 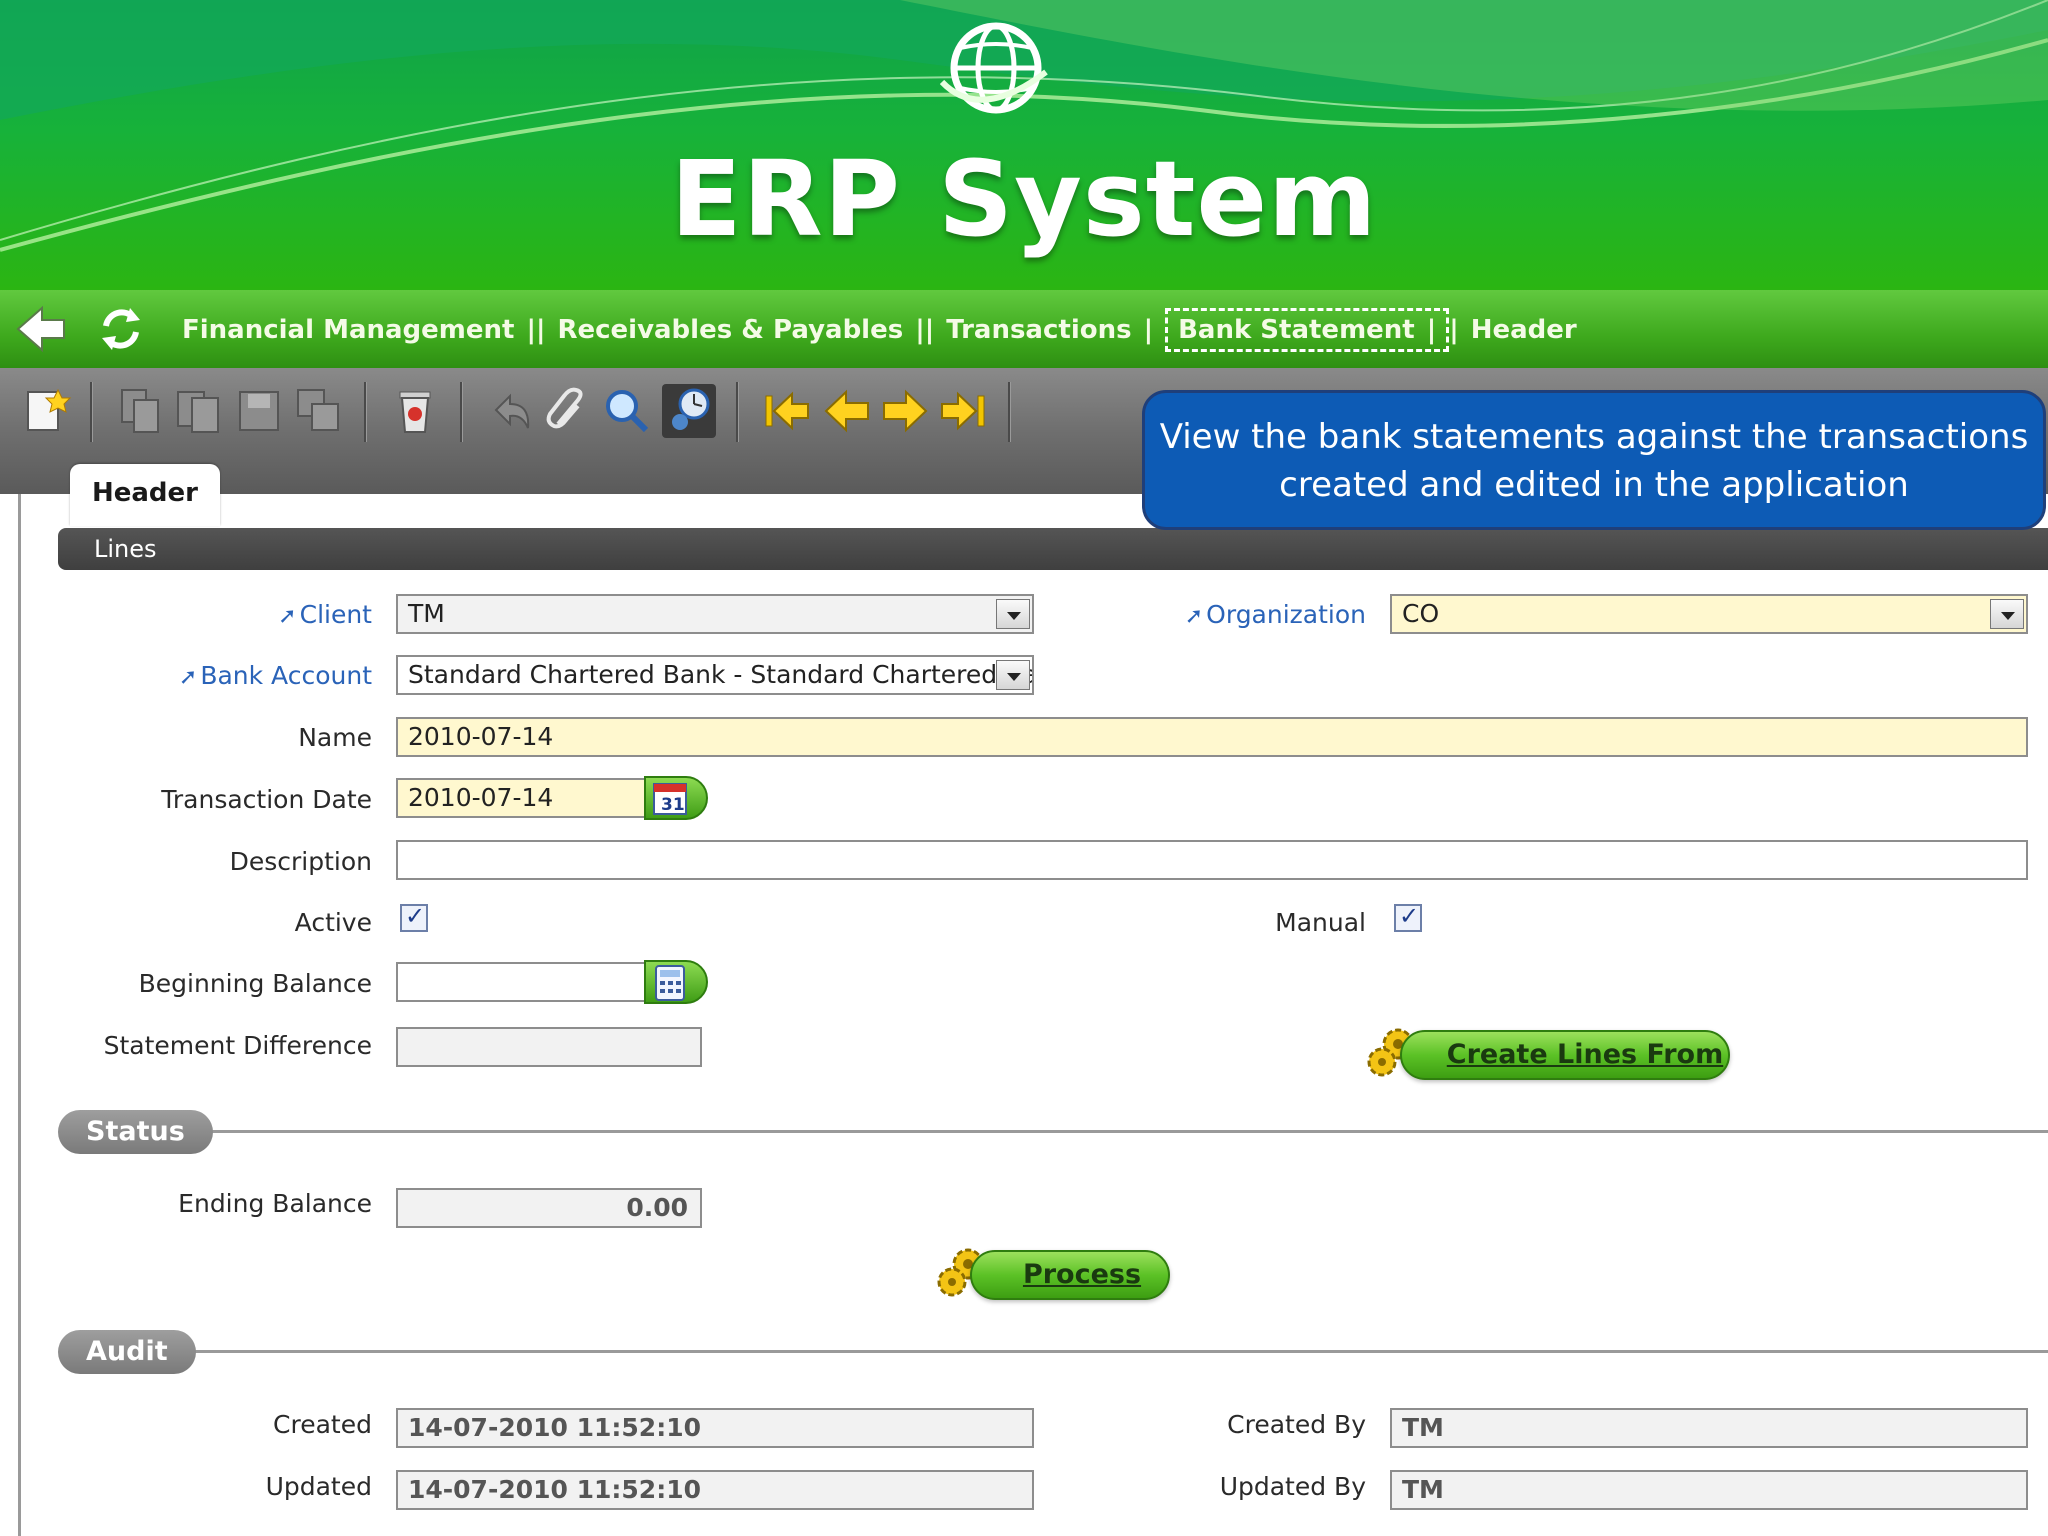 What do you see at coordinates (1212, 860) in the screenshot?
I see `description-field` at bounding box center [1212, 860].